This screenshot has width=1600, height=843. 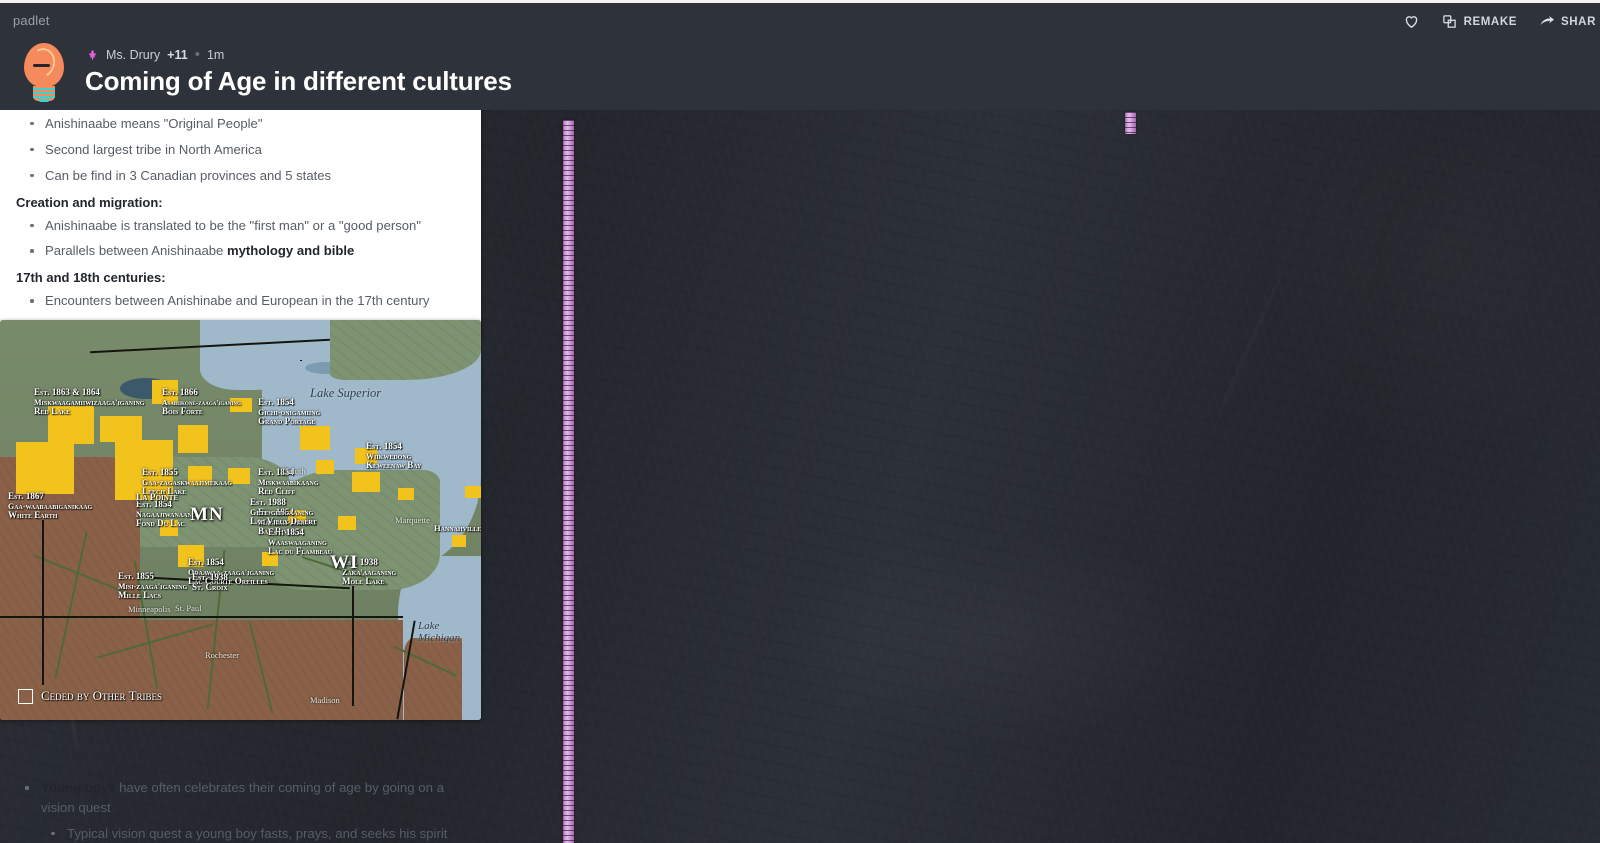 What do you see at coordinates (1449, 21) in the screenshot?
I see `remake-icon` at bounding box center [1449, 21].